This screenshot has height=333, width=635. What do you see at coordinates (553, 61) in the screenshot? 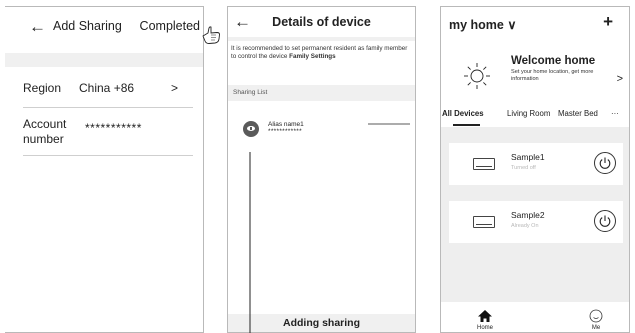
I see `welcome-title: Welcome home` at bounding box center [553, 61].